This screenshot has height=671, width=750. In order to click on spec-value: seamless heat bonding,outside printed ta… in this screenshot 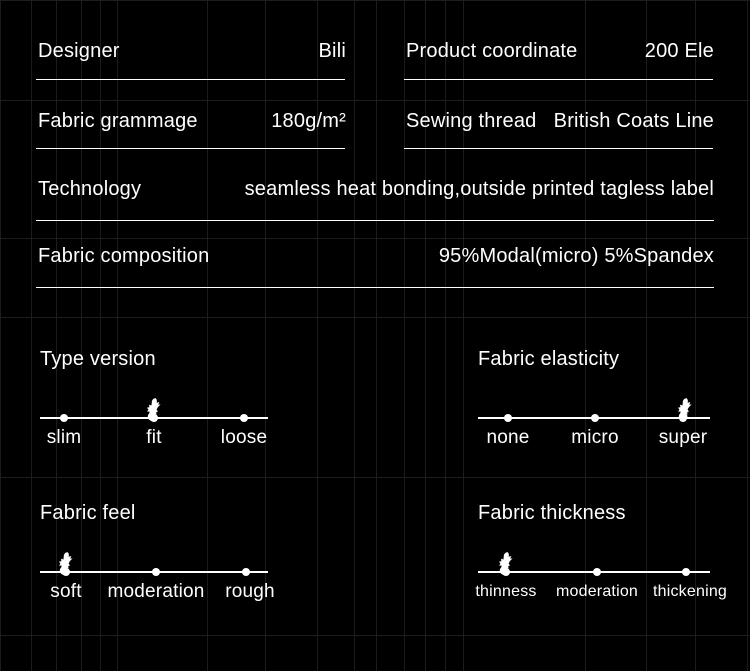, I will do `click(479, 189)`.